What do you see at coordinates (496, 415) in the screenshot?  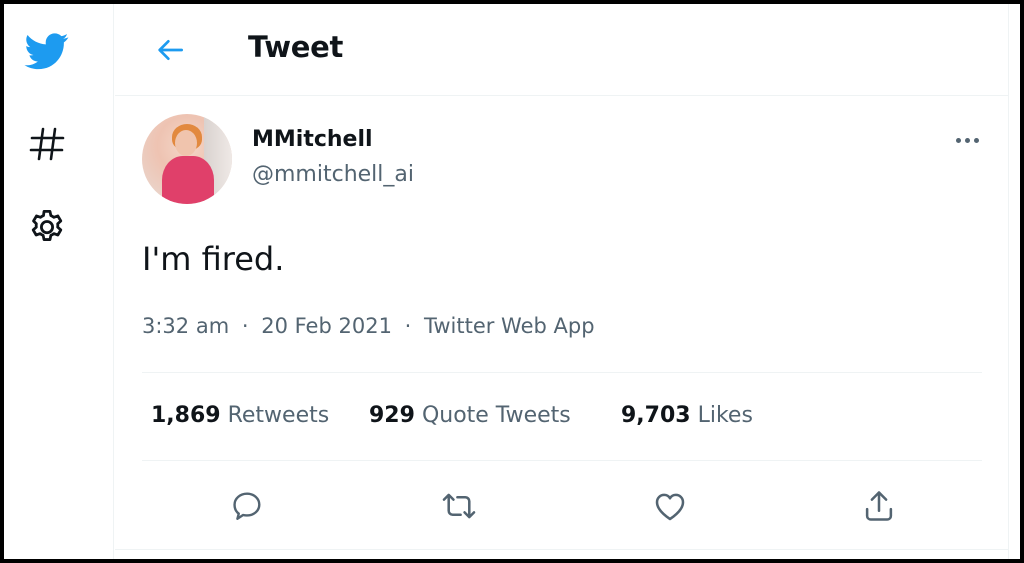 I see `quote-tweets-label: Quote Tweets` at bounding box center [496, 415].